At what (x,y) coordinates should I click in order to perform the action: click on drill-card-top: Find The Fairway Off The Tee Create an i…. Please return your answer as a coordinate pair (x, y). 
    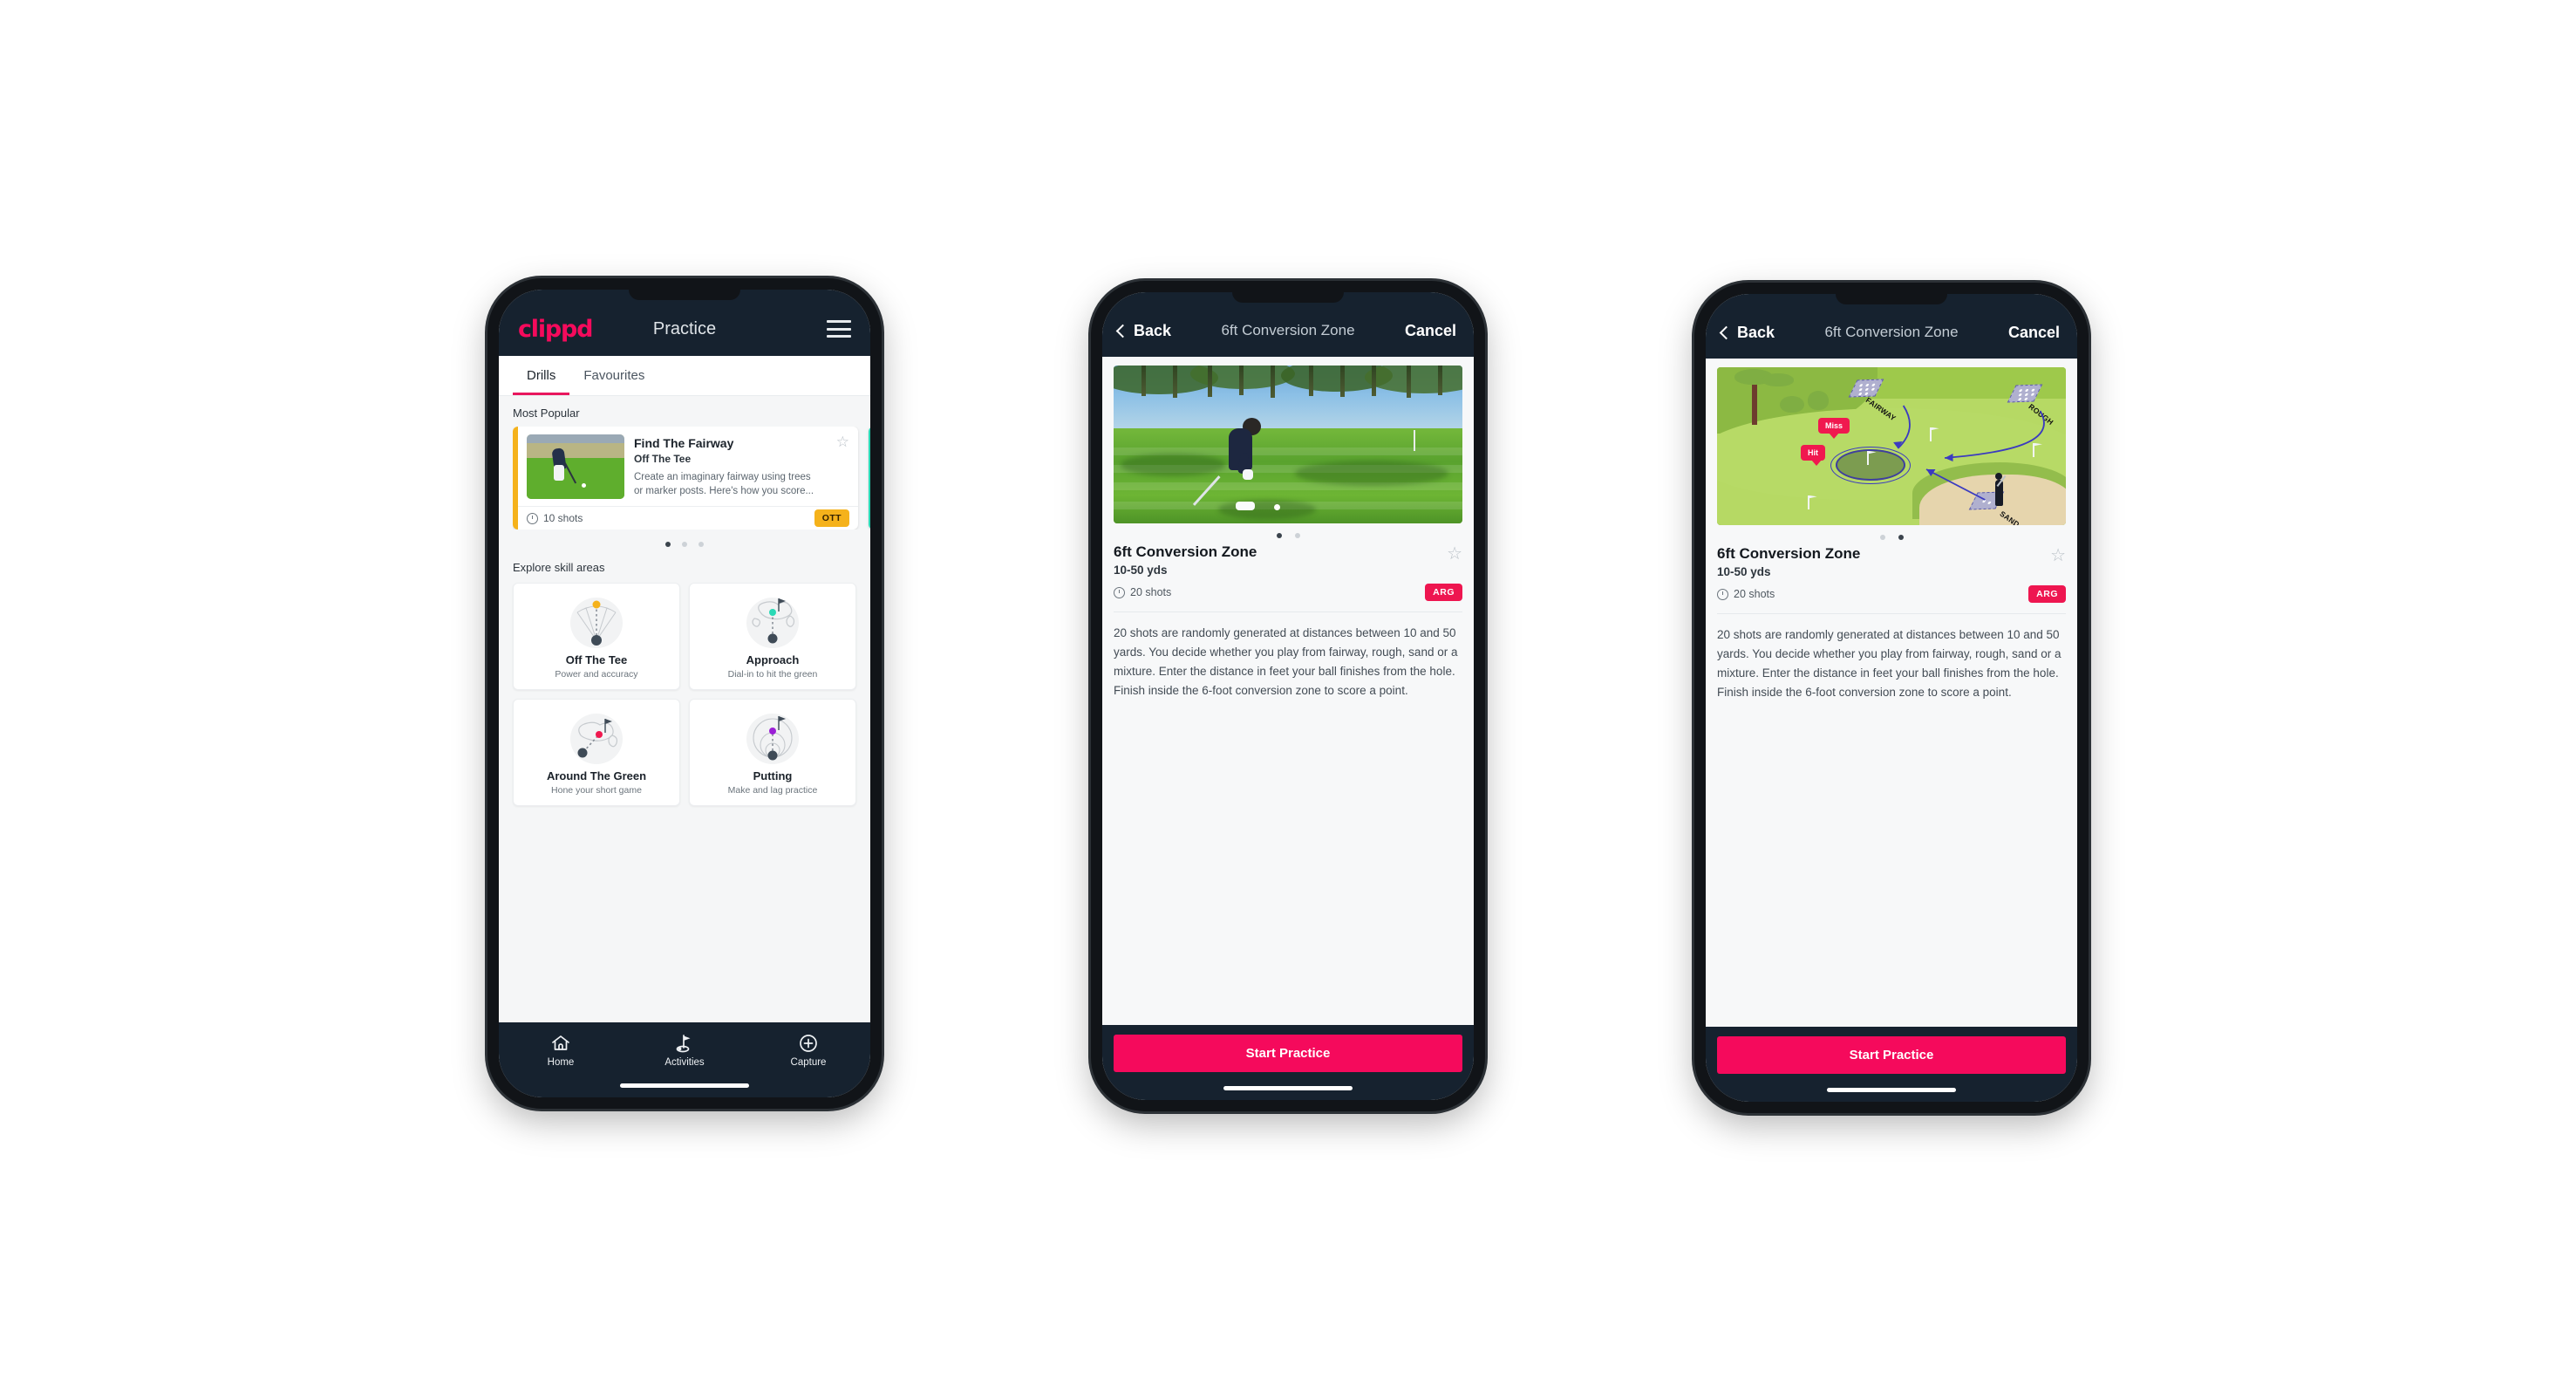
    Looking at the image, I should click on (688, 467).